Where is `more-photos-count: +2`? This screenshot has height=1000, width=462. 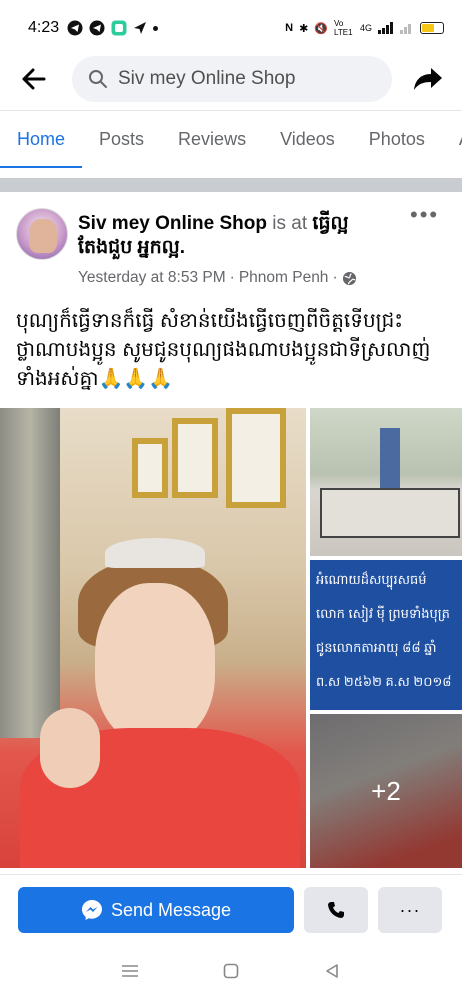 more-photos-count: +2 is located at coordinates (386, 791).